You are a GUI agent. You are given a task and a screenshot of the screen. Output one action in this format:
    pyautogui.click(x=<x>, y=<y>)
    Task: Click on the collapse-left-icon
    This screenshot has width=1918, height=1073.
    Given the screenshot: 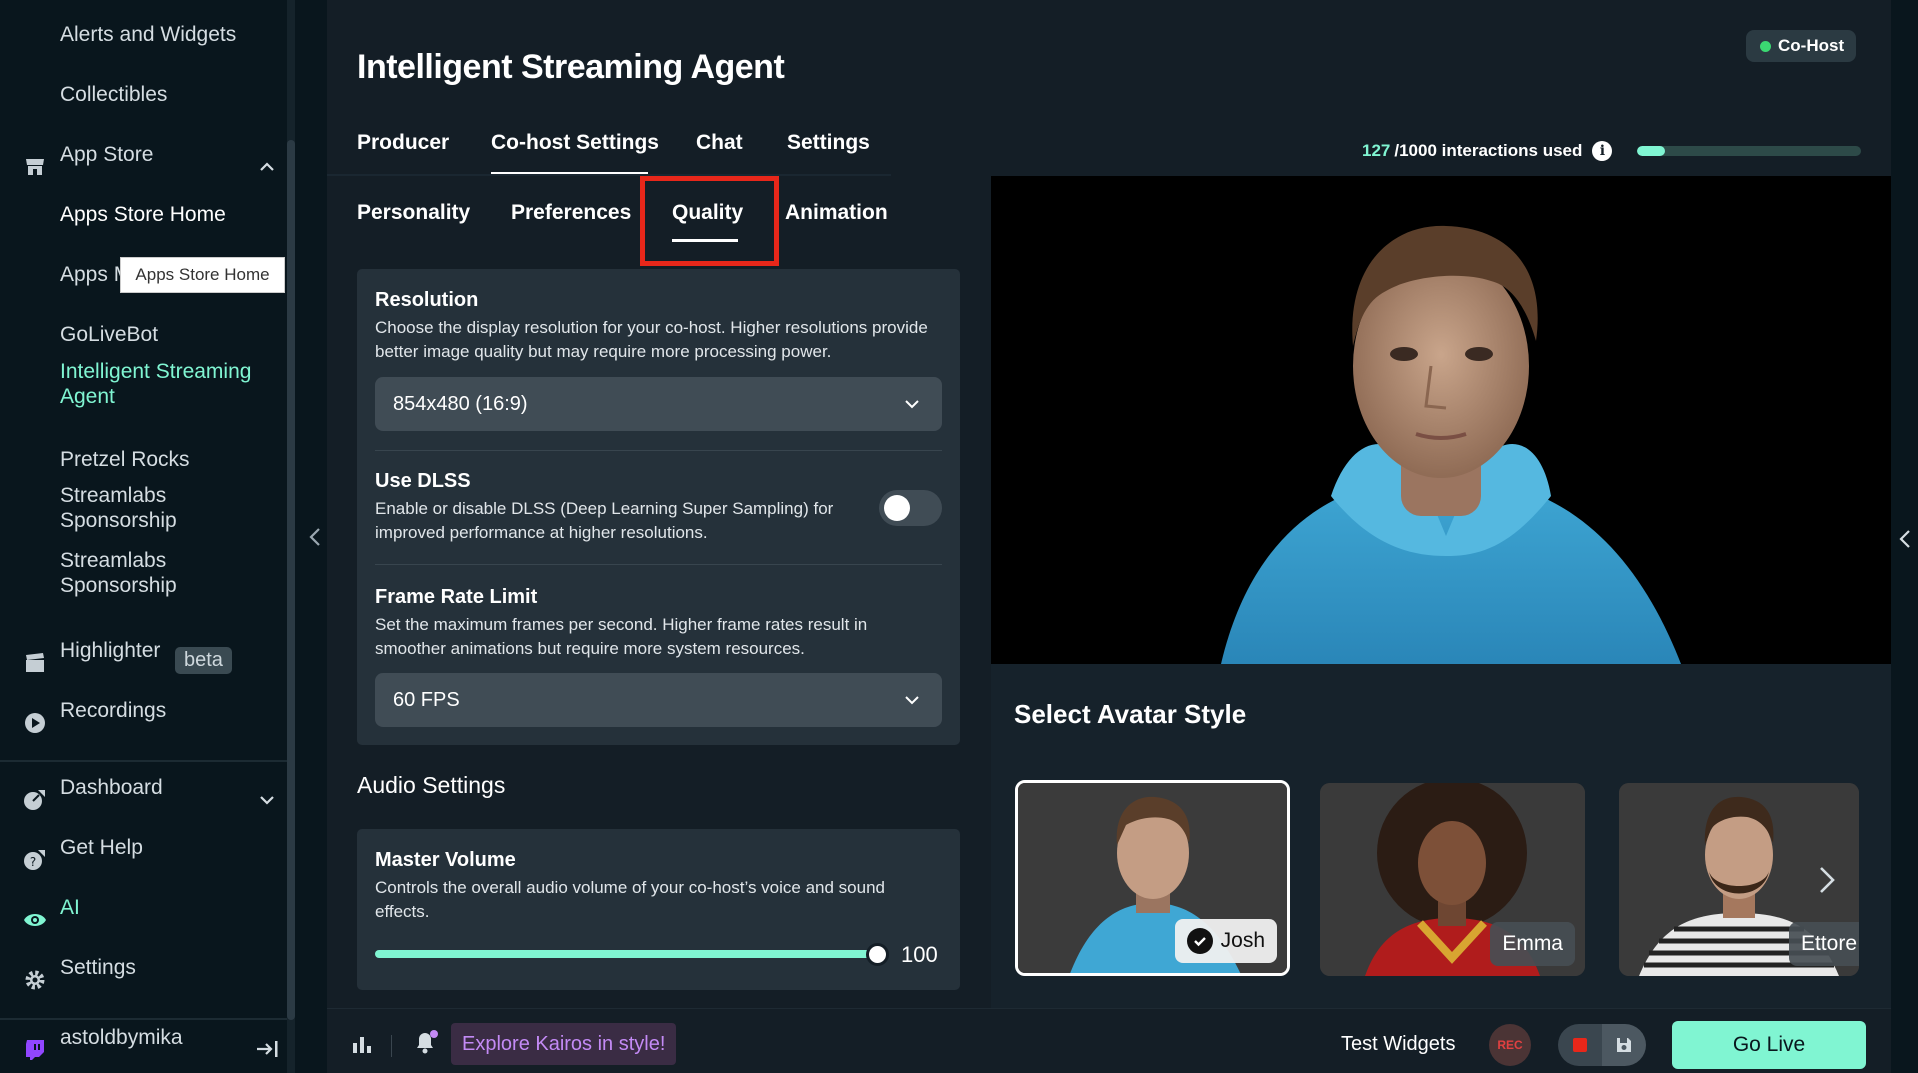 What is the action you would take?
    pyautogui.click(x=315, y=537)
    